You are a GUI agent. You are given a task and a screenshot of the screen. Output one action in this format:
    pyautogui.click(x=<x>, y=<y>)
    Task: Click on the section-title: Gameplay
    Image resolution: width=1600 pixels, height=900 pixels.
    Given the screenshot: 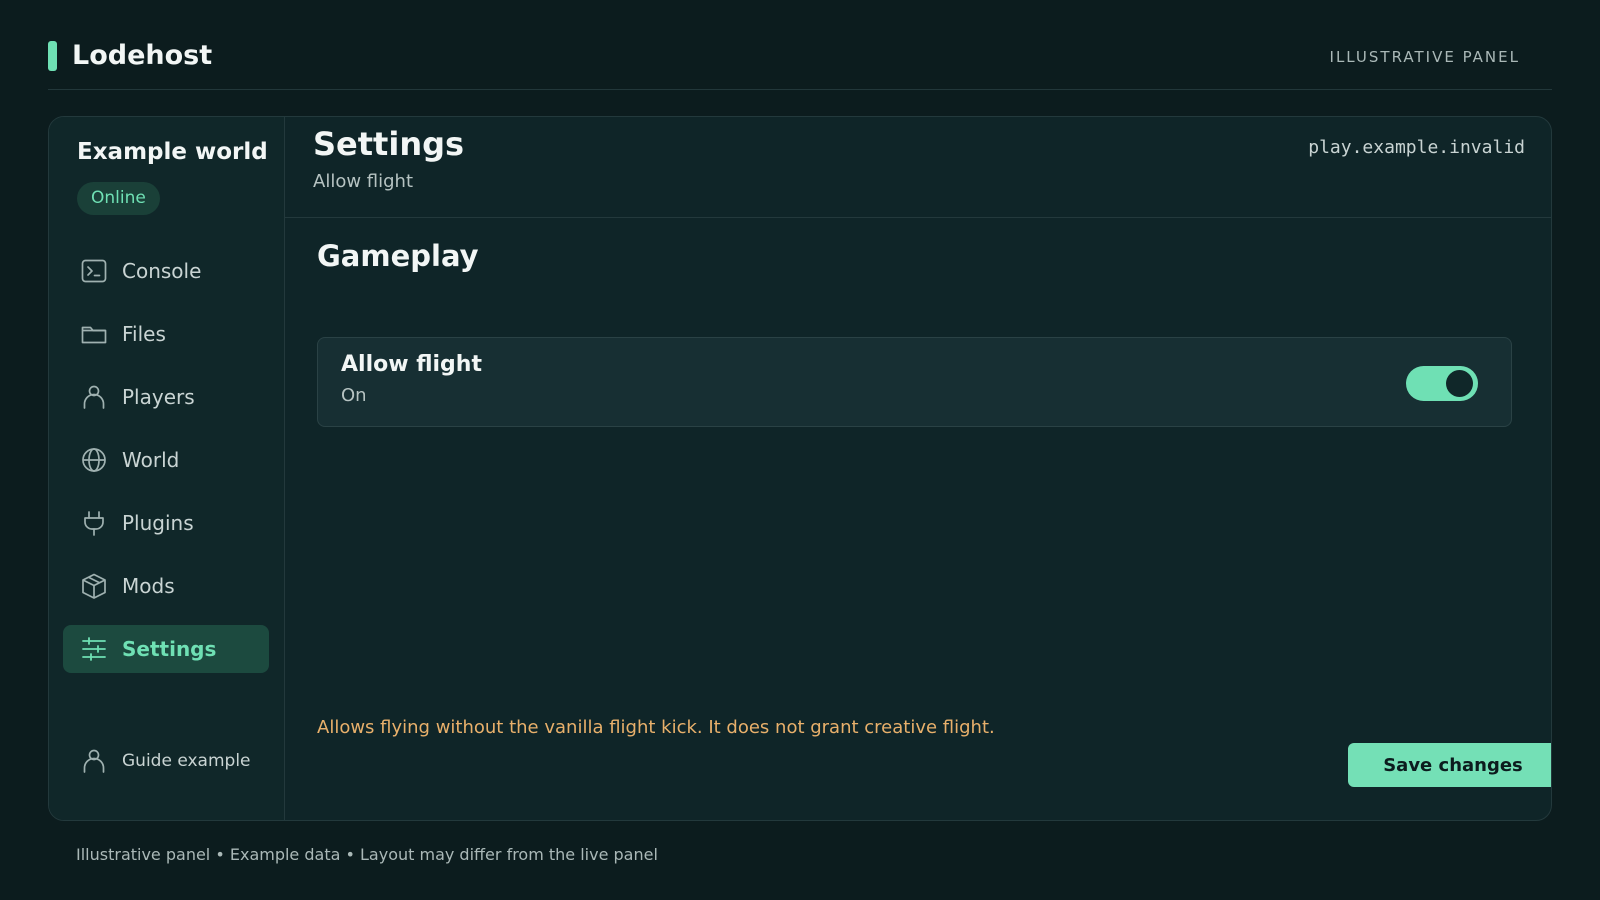 What is the action you would take?
    pyautogui.click(x=398, y=256)
    